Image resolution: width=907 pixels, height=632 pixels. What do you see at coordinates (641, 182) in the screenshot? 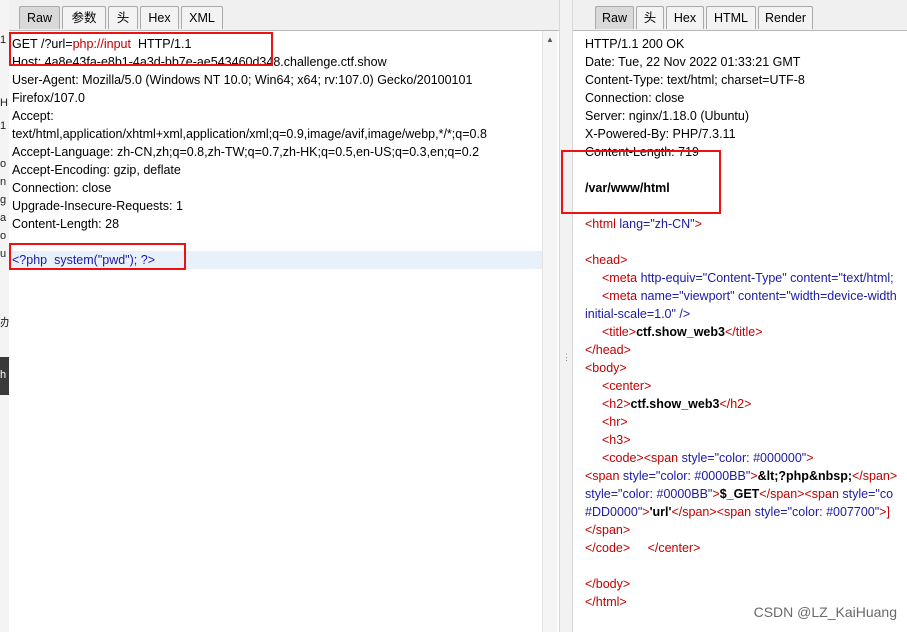
I see `highlight-box-output` at bounding box center [641, 182].